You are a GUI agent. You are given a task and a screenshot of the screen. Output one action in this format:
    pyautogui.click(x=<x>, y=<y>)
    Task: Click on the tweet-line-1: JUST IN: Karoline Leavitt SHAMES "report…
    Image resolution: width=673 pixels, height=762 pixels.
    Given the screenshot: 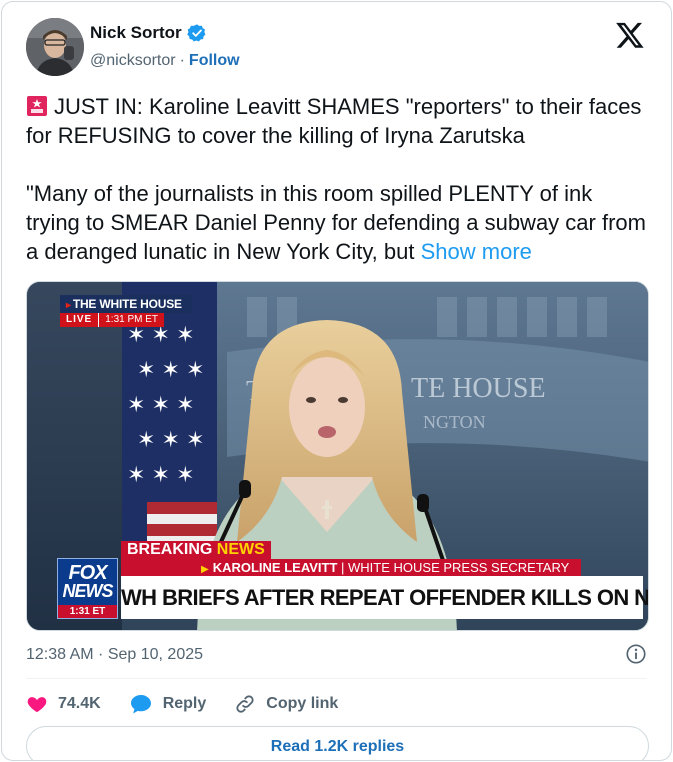 What is the action you would take?
    pyautogui.click(x=334, y=121)
    